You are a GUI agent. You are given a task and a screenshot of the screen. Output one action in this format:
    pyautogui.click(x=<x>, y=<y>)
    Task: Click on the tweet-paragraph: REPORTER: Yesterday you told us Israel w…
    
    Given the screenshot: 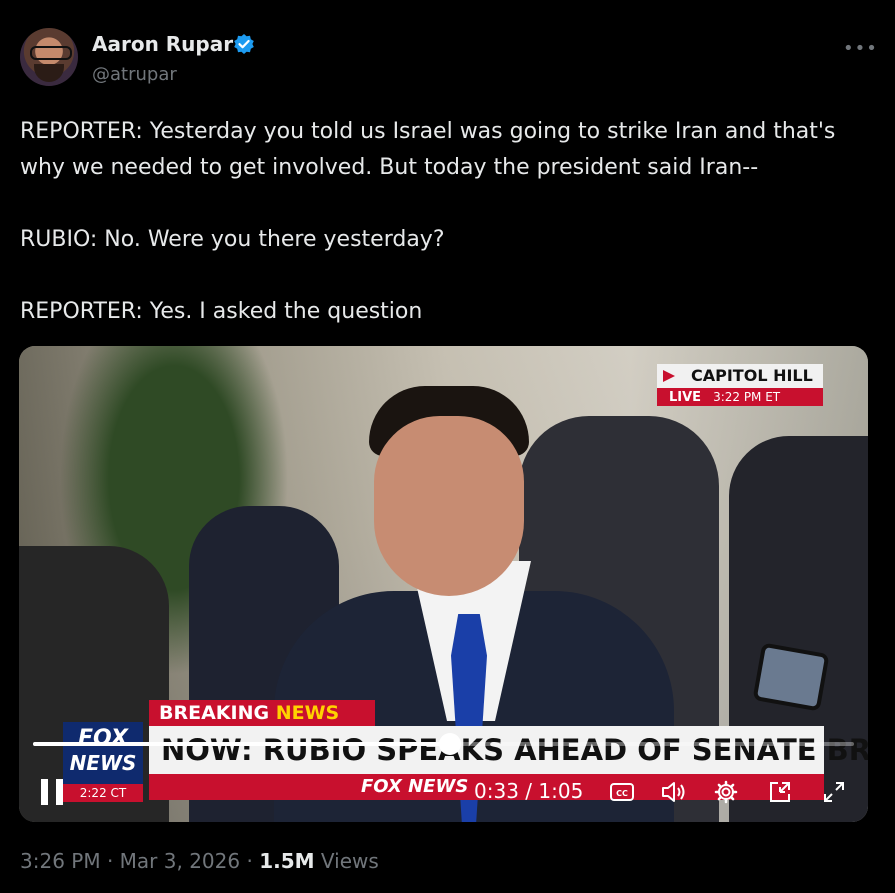 What is the action you would take?
    pyautogui.click(x=428, y=149)
    